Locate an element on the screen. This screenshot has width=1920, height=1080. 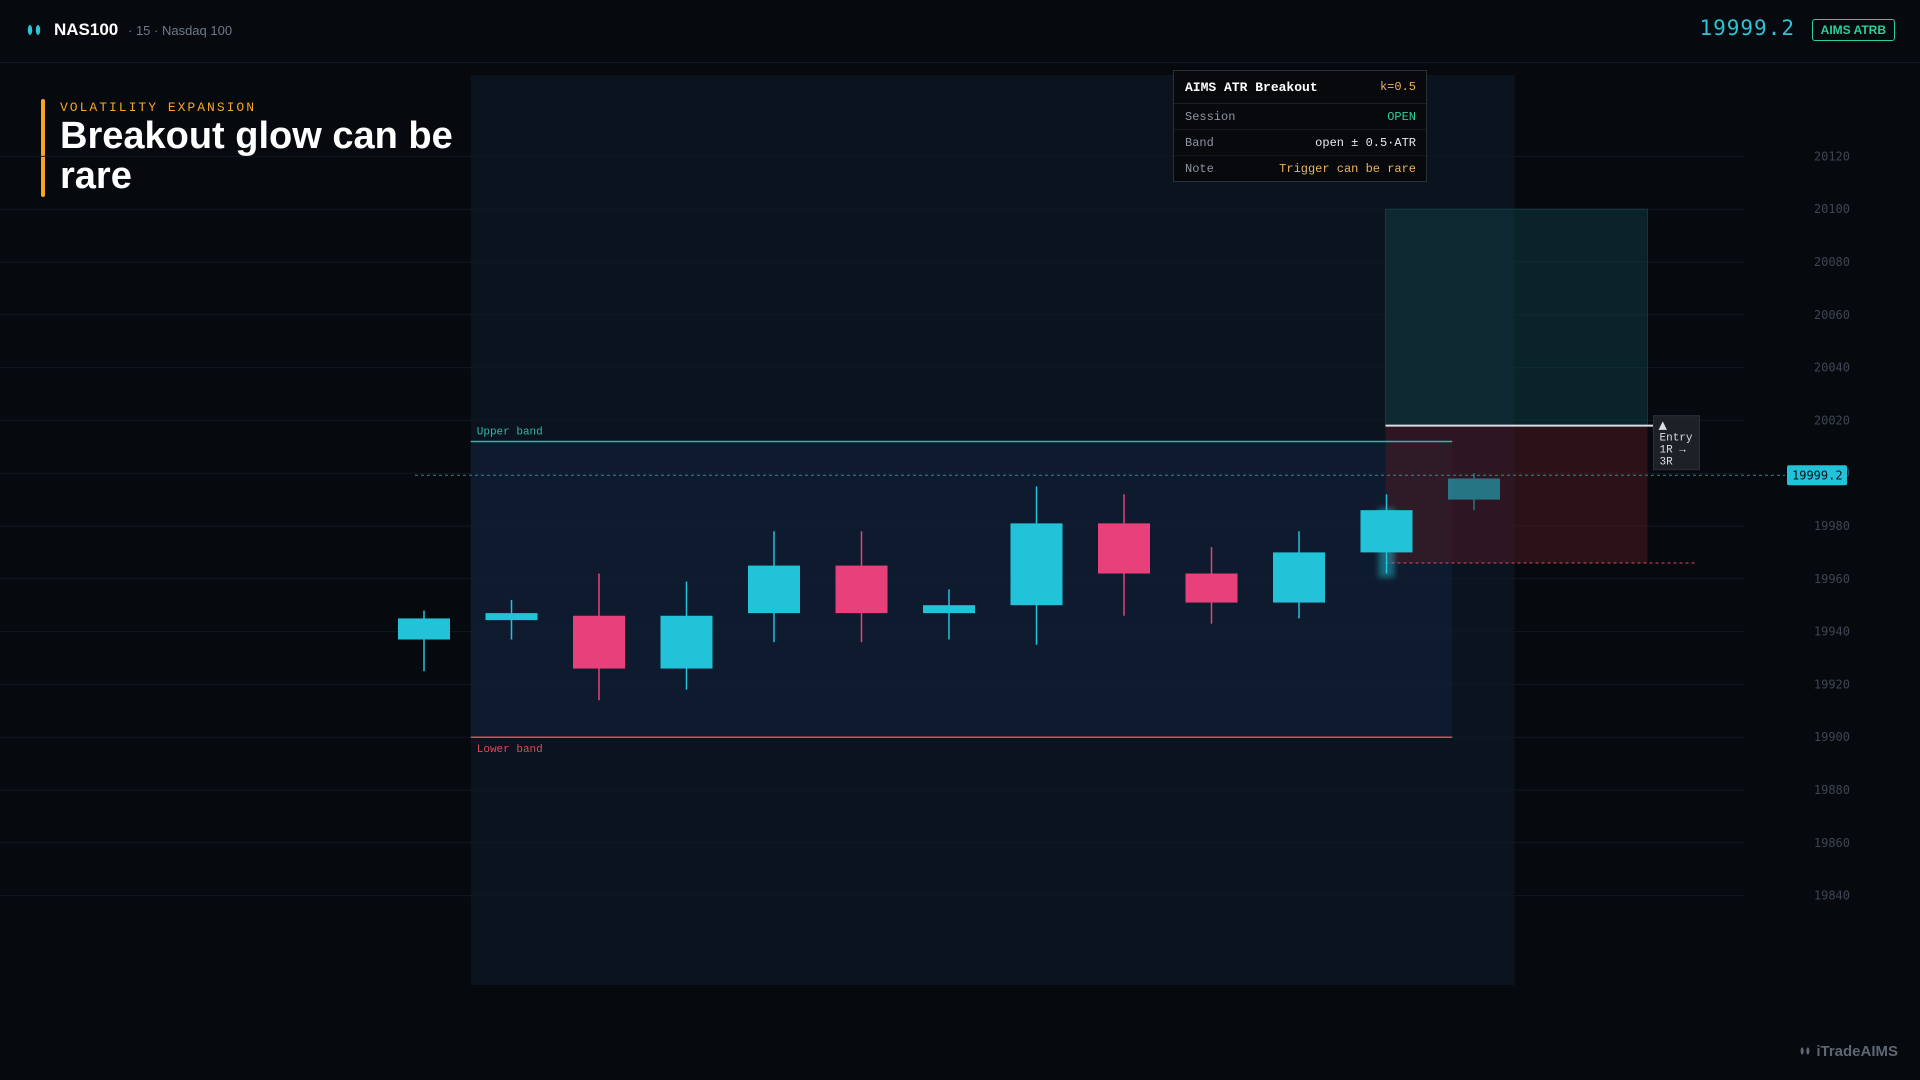
panel-row-band: Band open ± 0.5·ATR is located at coordinates (1300, 143).